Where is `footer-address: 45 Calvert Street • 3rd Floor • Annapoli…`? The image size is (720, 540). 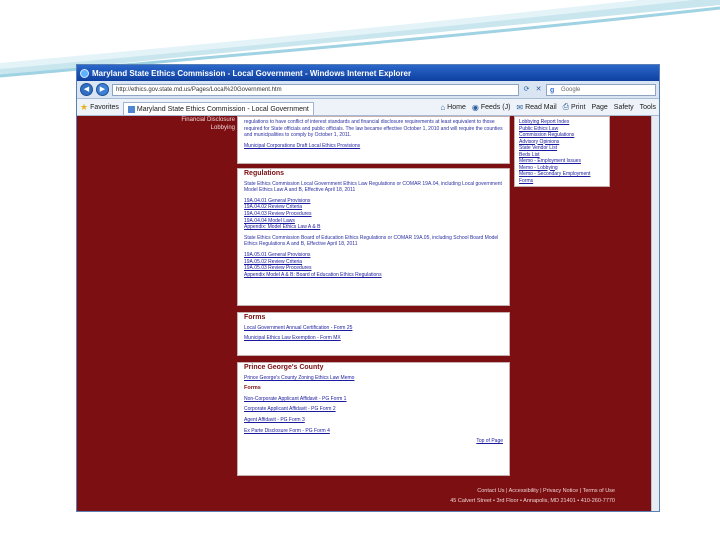 footer-address: 45 Calvert Street • 3rd Floor • Annapoli… is located at coordinates (532, 501).